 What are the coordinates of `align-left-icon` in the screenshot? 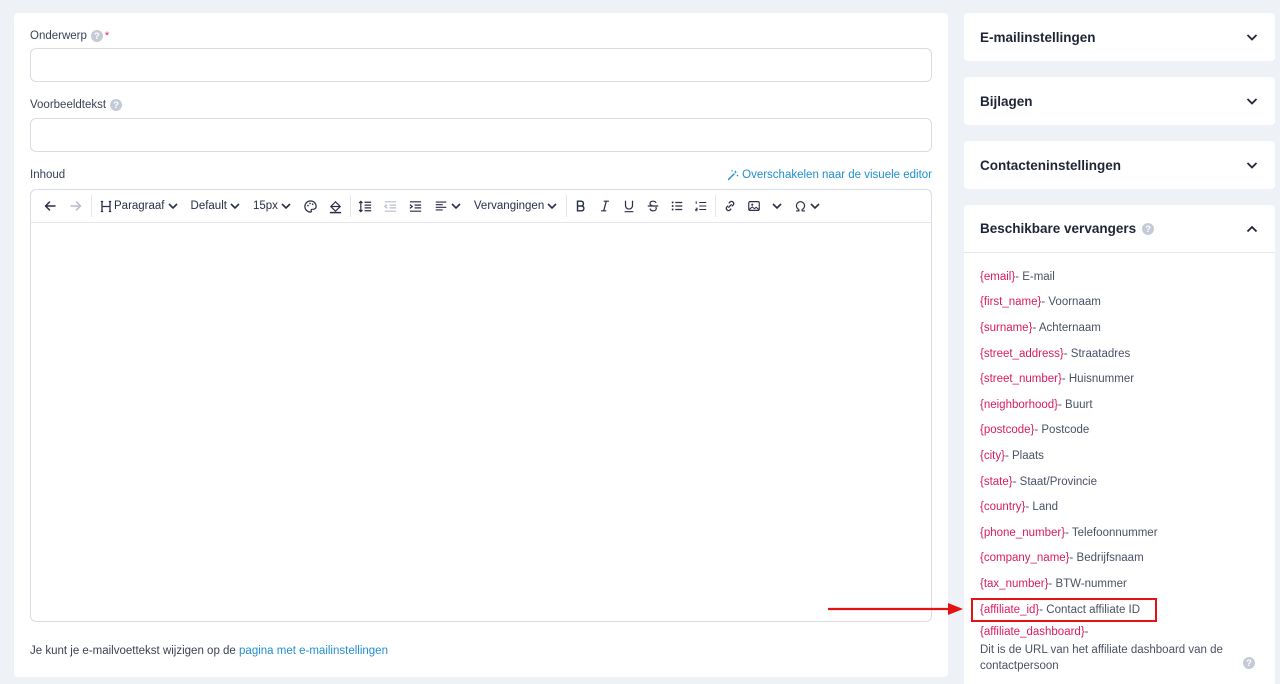 It's located at (441, 206).